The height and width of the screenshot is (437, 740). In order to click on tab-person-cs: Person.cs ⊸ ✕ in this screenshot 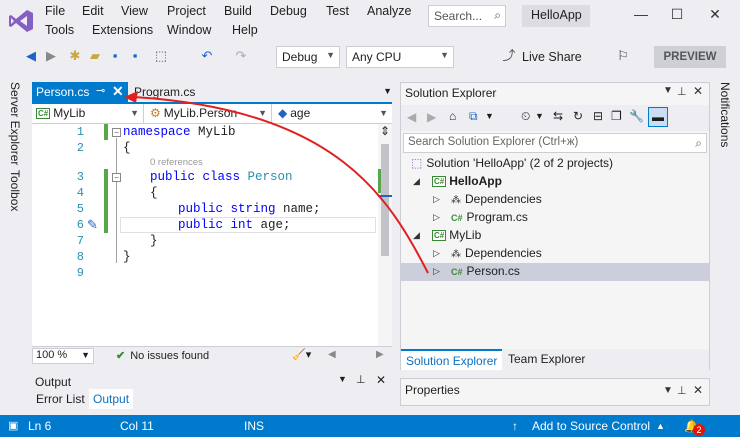, I will do `click(80, 92)`.